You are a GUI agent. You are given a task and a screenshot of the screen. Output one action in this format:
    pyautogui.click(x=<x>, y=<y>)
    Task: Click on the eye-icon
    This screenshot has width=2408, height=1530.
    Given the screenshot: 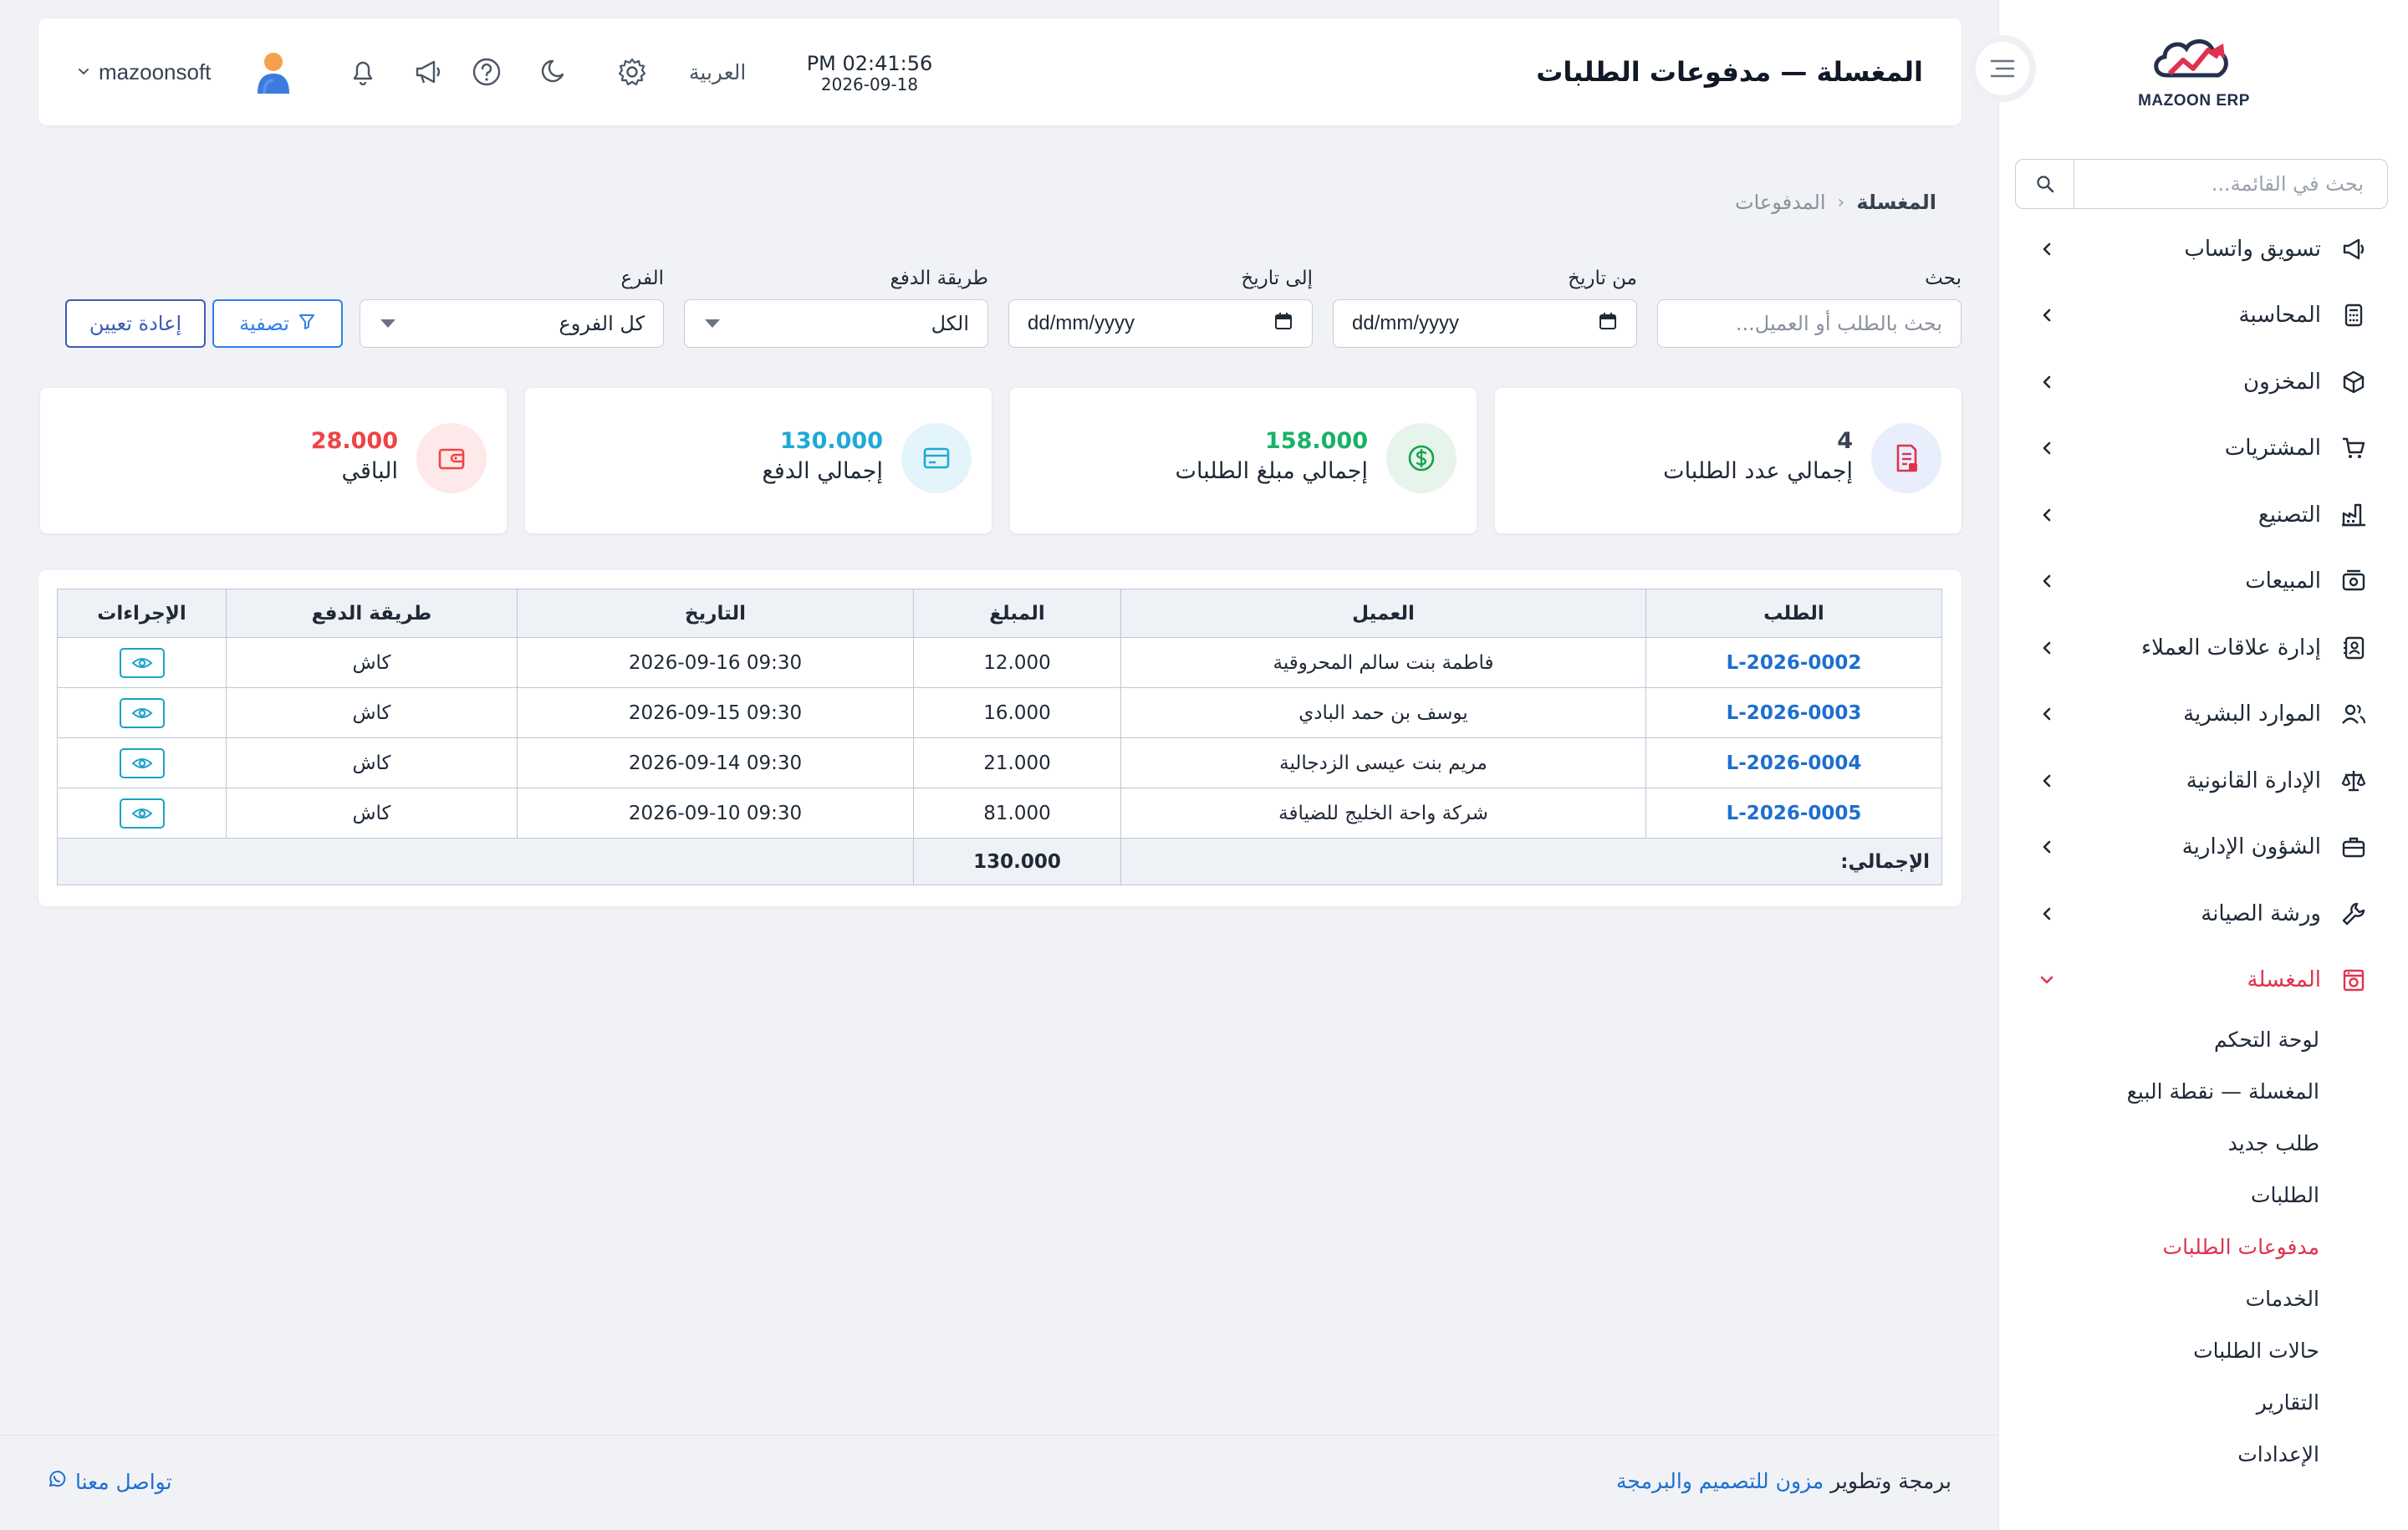 What is the action you would take?
    pyautogui.click(x=141, y=762)
    